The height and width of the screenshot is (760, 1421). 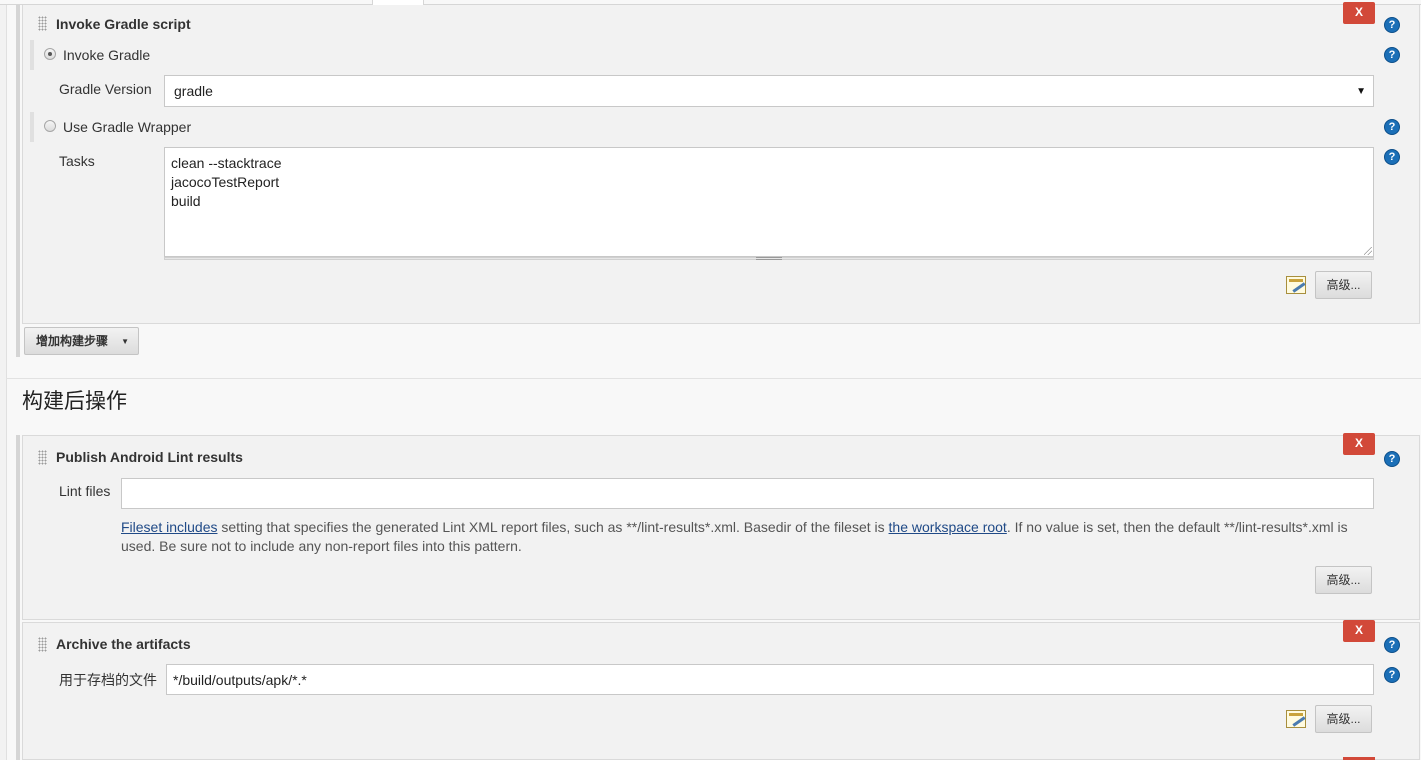 What do you see at coordinates (948, 527) in the screenshot?
I see `workspace-root-link: the workspace root` at bounding box center [948, 527].